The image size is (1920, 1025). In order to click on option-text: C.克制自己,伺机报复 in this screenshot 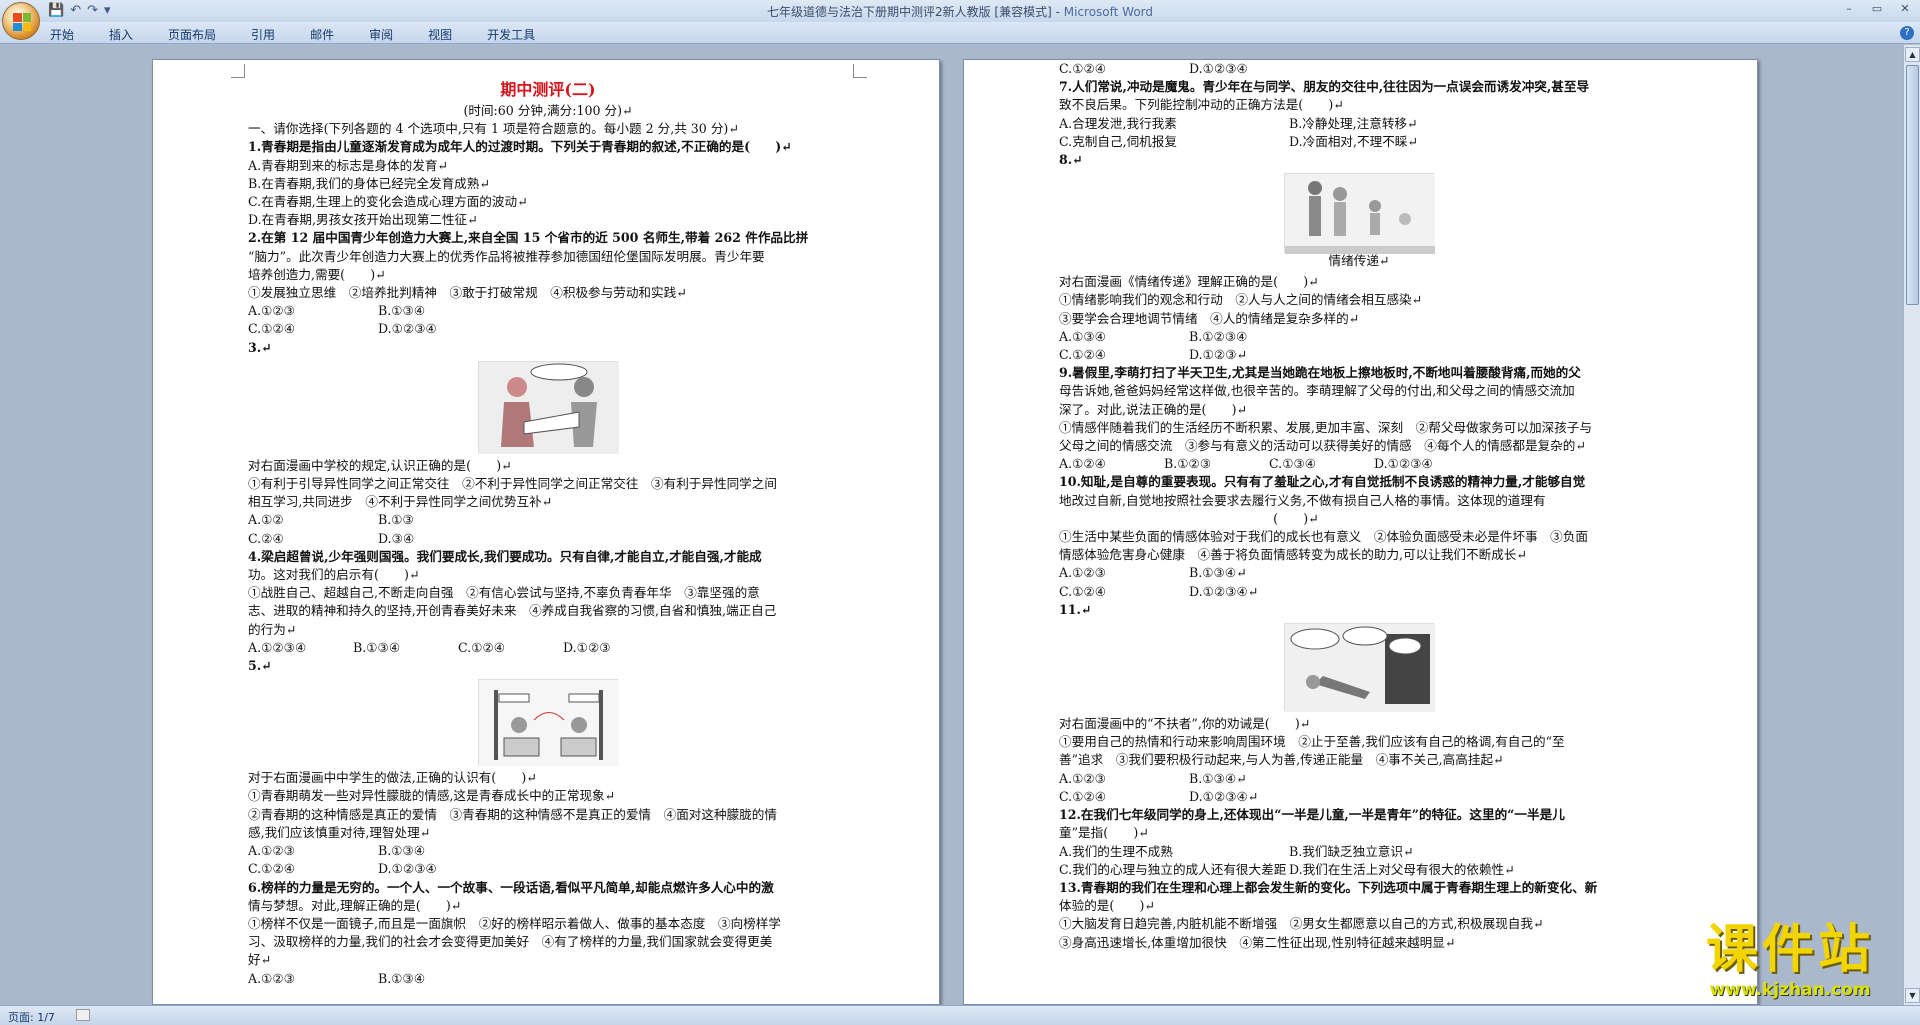, I will do `click(1118, 141)`.